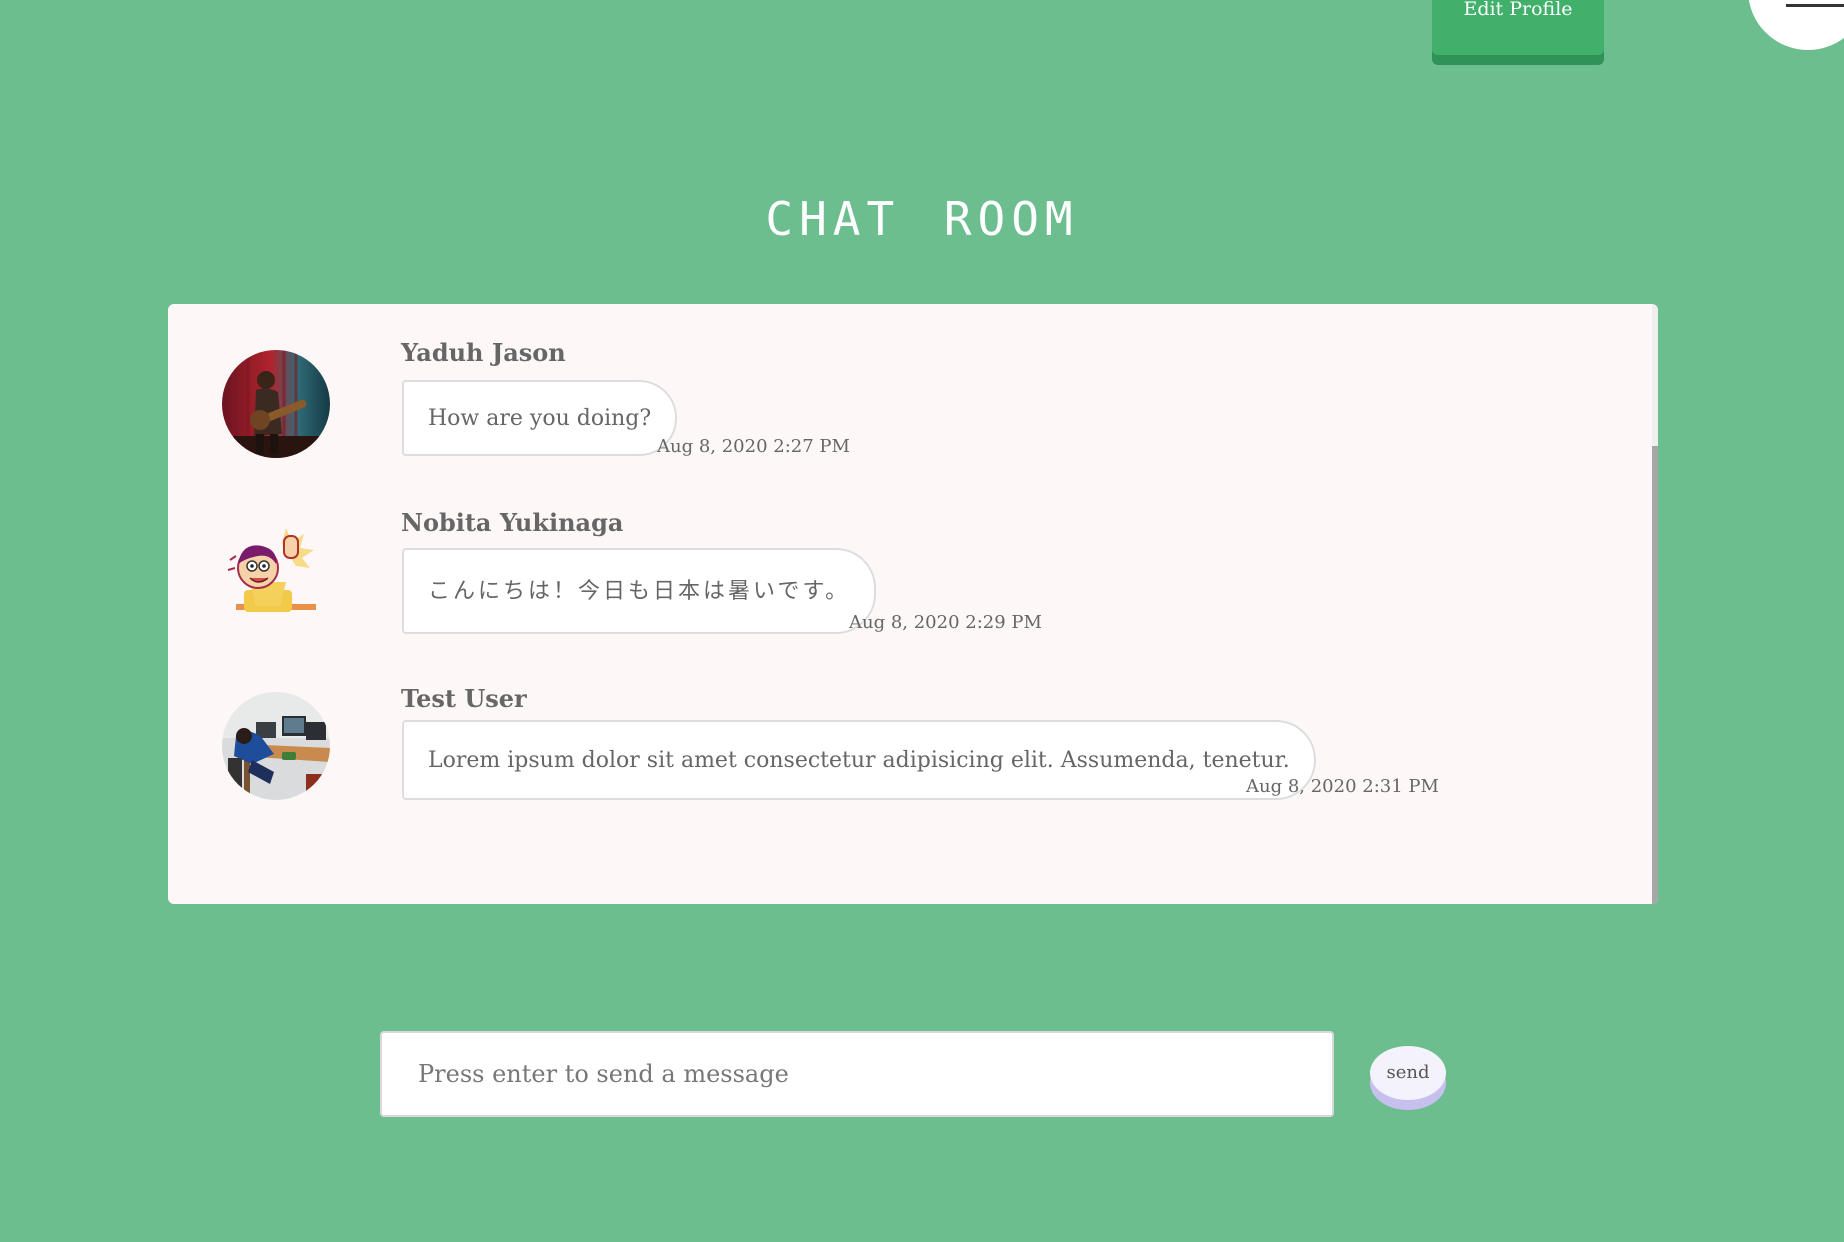 This screenshot has height=1242, width=1844. I want to click on message-sender: Nobita Yukinaga, so click(512, 522).